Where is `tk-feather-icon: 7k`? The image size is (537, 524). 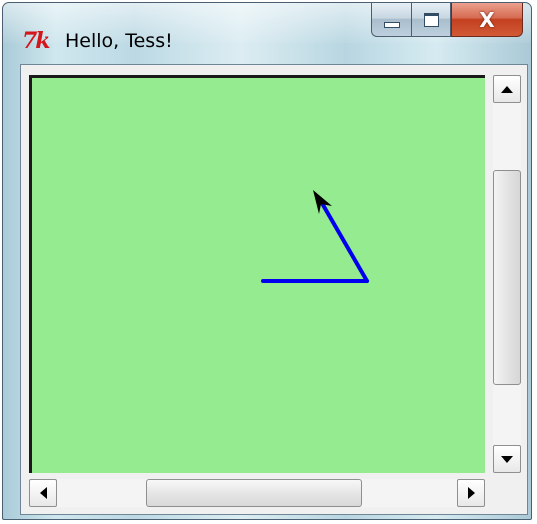
tk-feather-icon: 7k is located at coordinates (39, 41).